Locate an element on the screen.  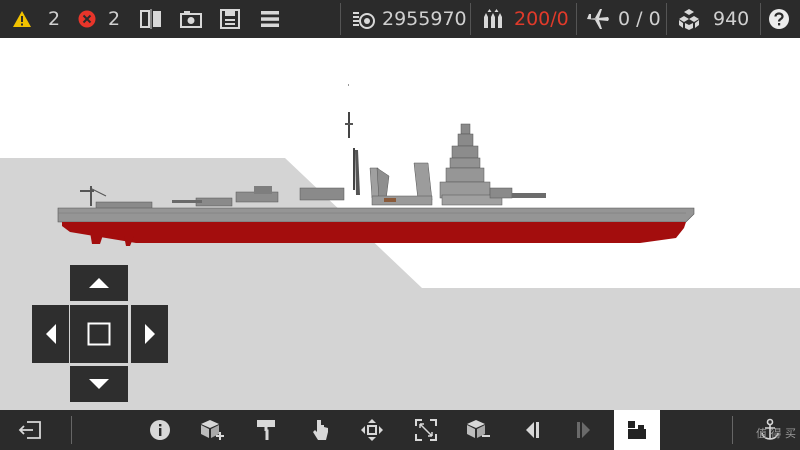
errors-indicator: 2 is located at coordinates (99, 19).